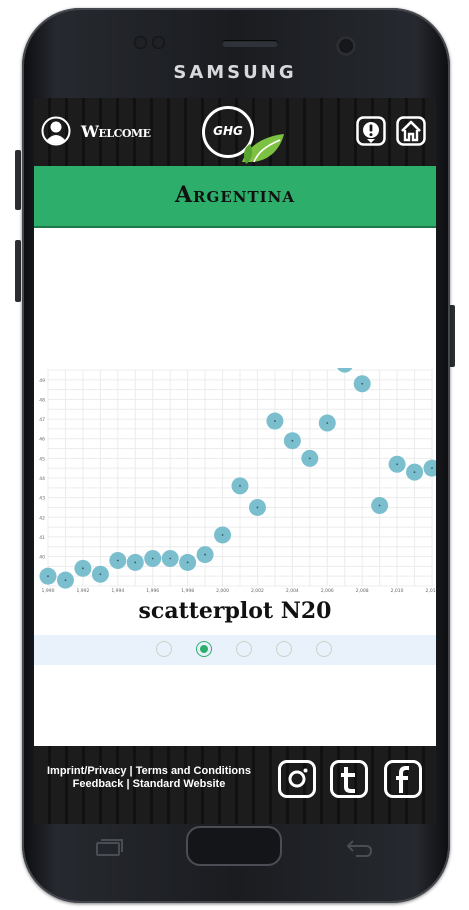 The image size is (469, 910). I want to click on phone-volume-button, so click(18, 180).